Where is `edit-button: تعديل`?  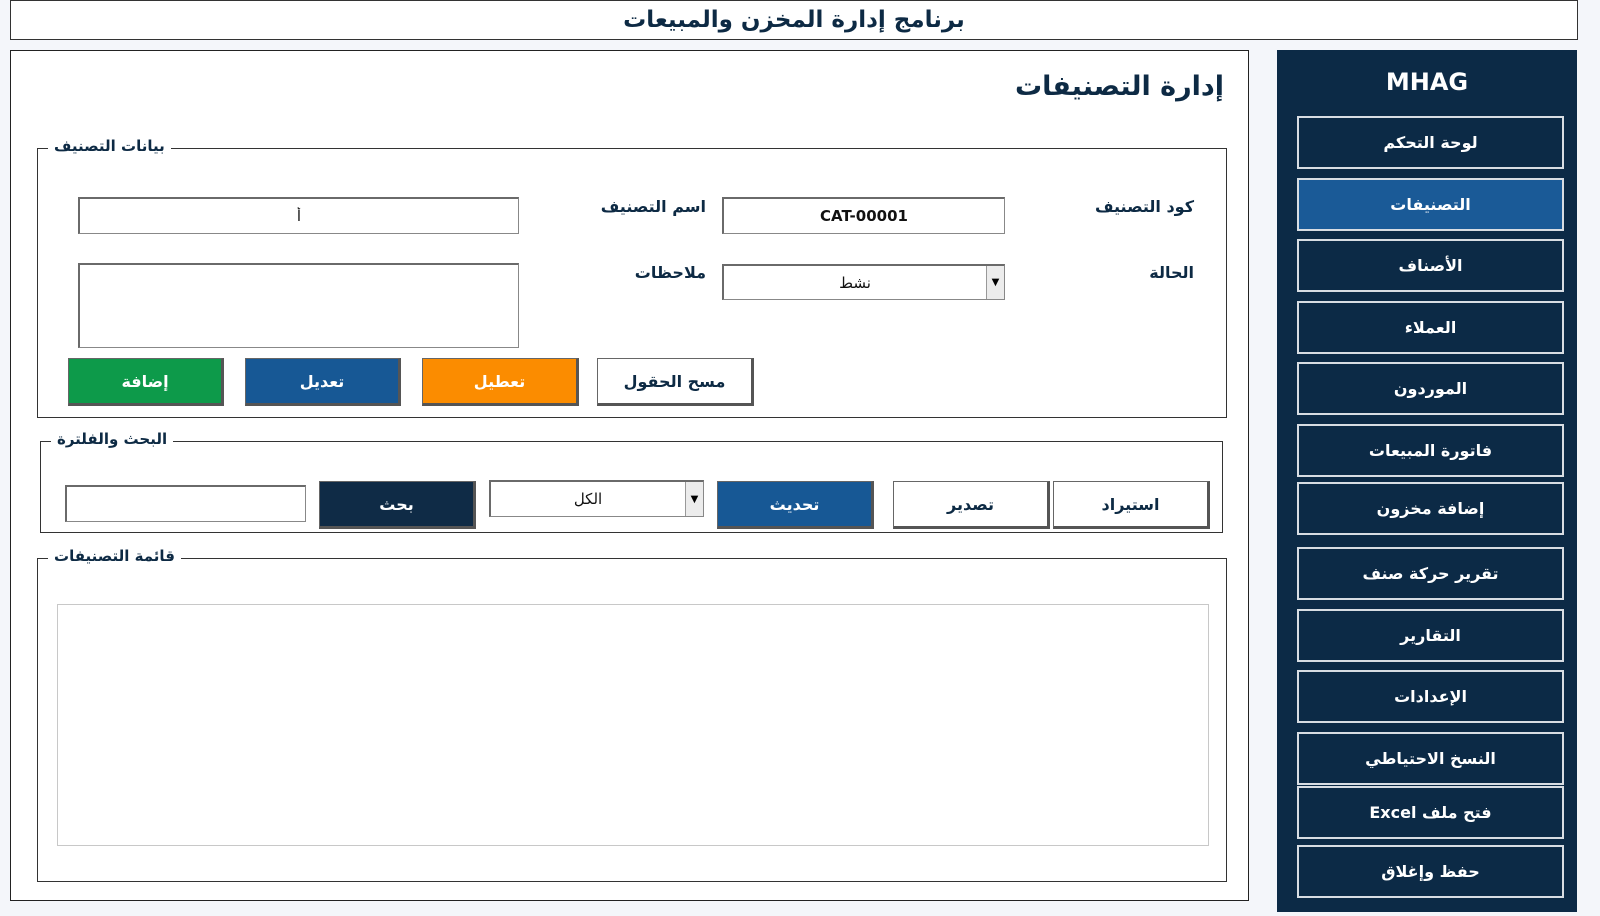 edit-button: تعديل is located at coordinates (323, 382).